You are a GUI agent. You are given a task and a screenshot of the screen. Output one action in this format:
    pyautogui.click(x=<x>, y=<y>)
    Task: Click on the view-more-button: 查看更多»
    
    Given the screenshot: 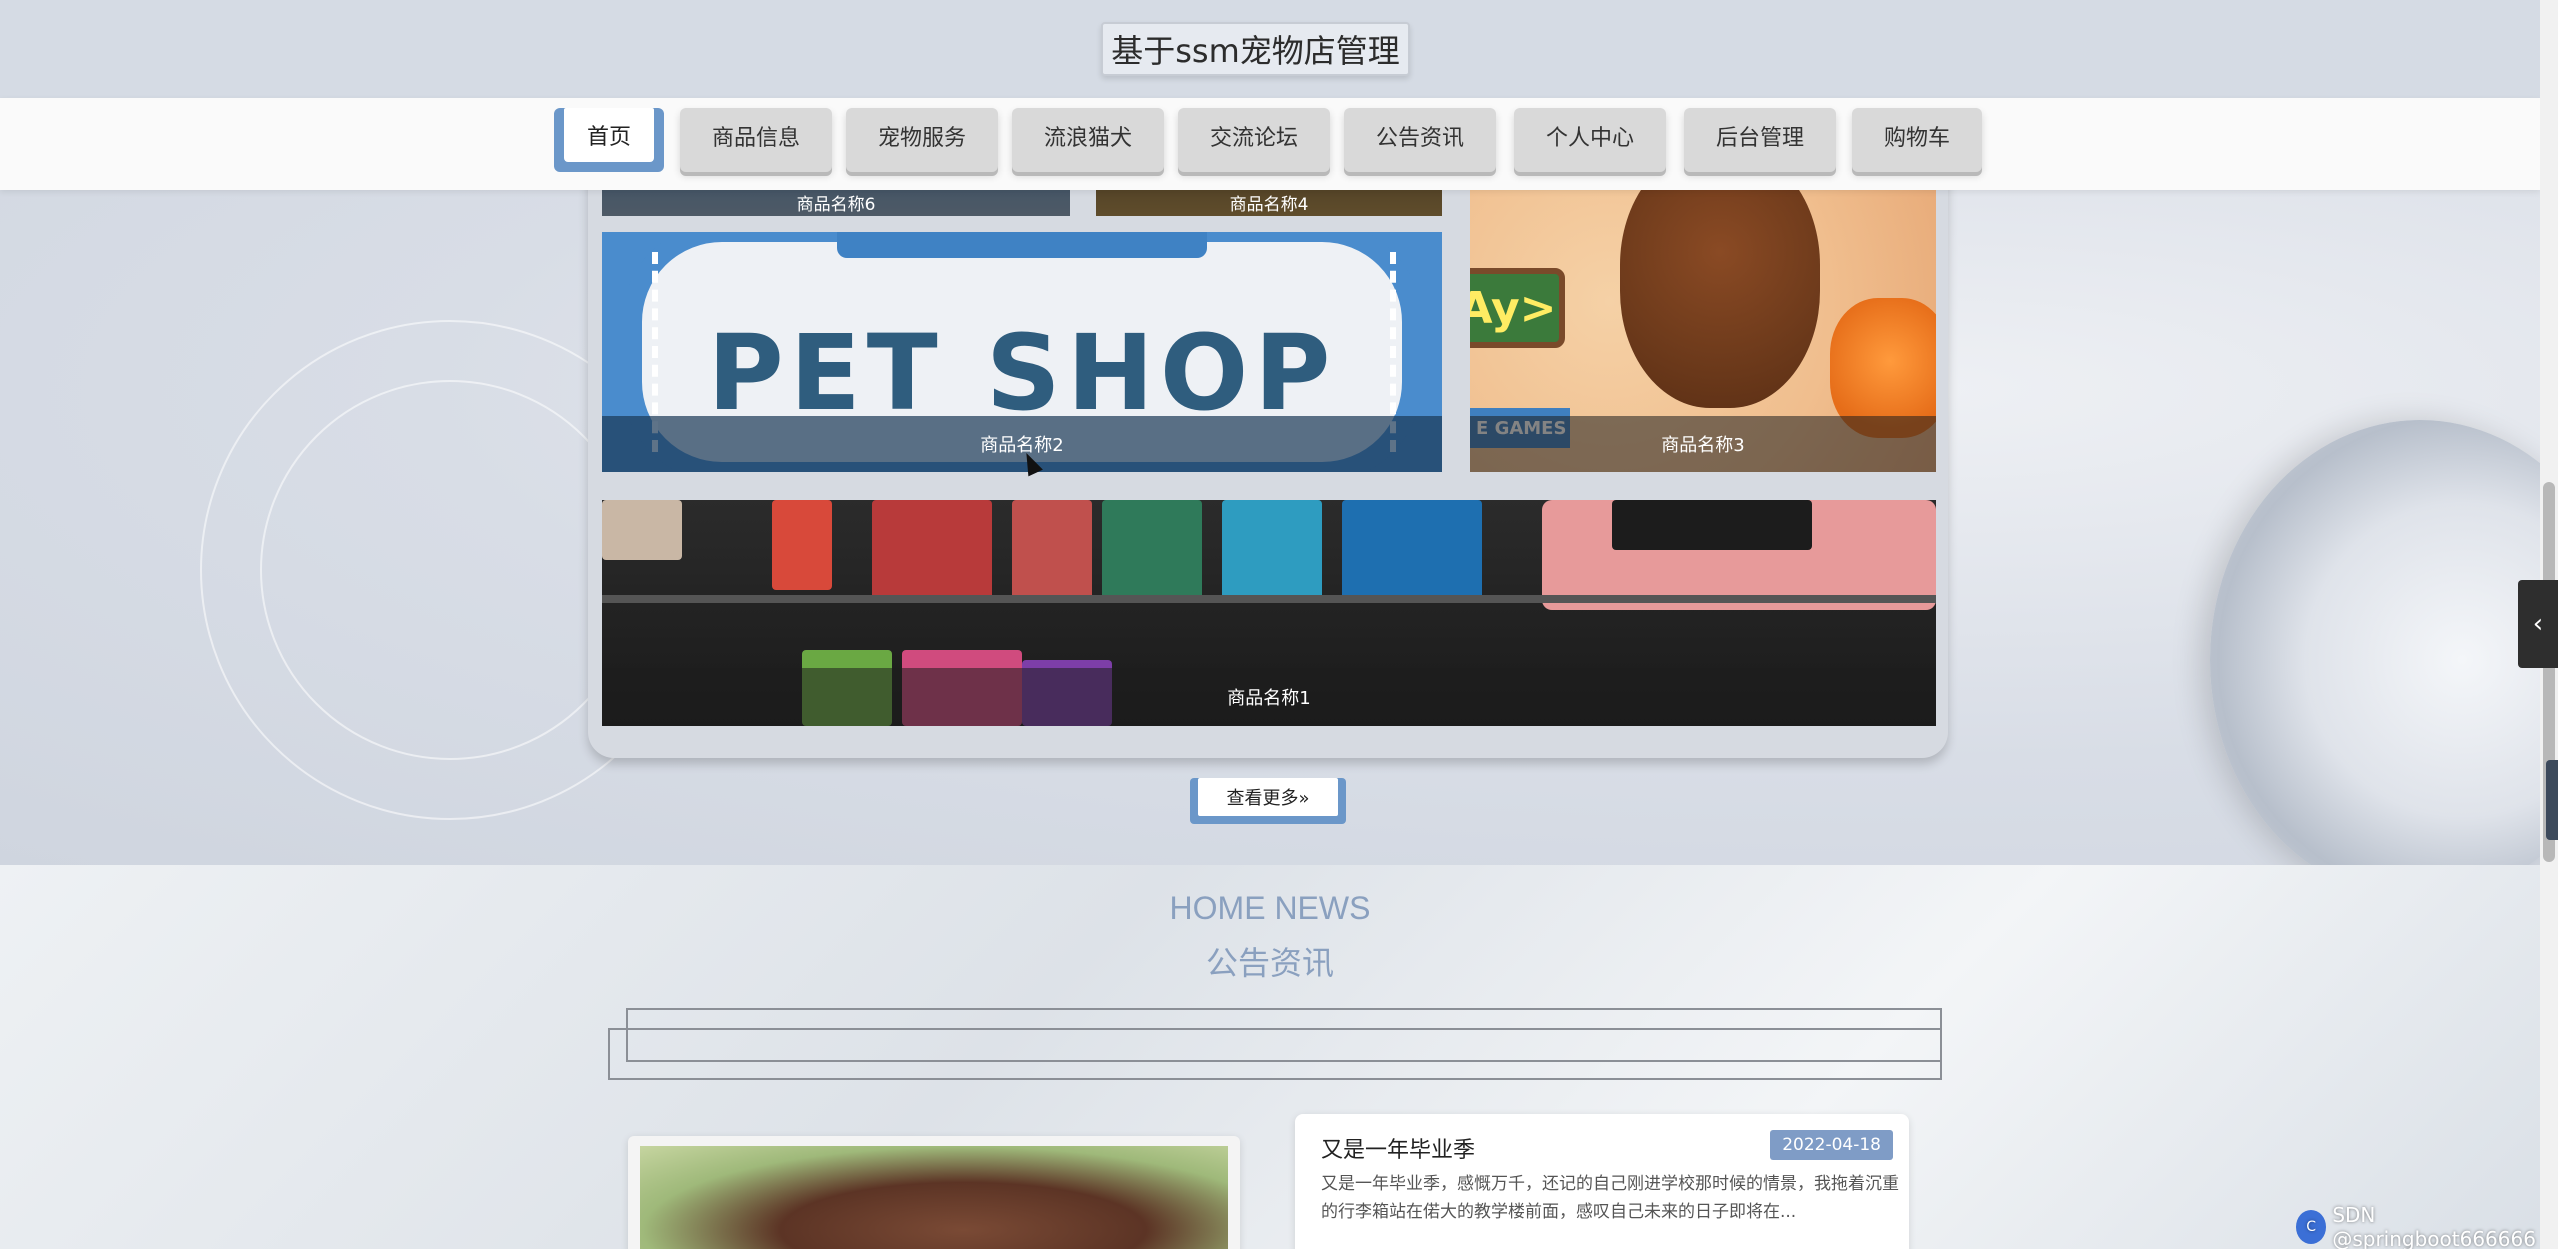 What is the action you would take?
    pyautogui.click(x=1268, y=801)
    